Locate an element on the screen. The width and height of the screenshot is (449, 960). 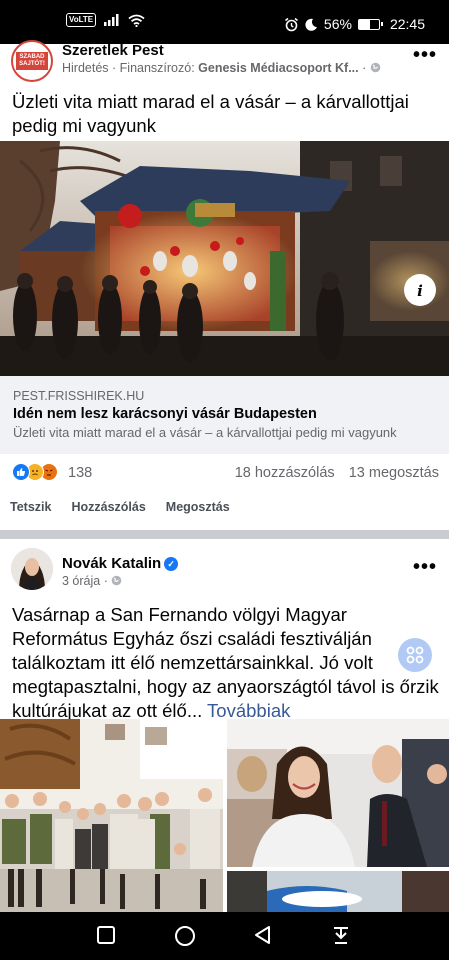
post-author: Novák Katalin ✓ is located at coordinates (120, 563).